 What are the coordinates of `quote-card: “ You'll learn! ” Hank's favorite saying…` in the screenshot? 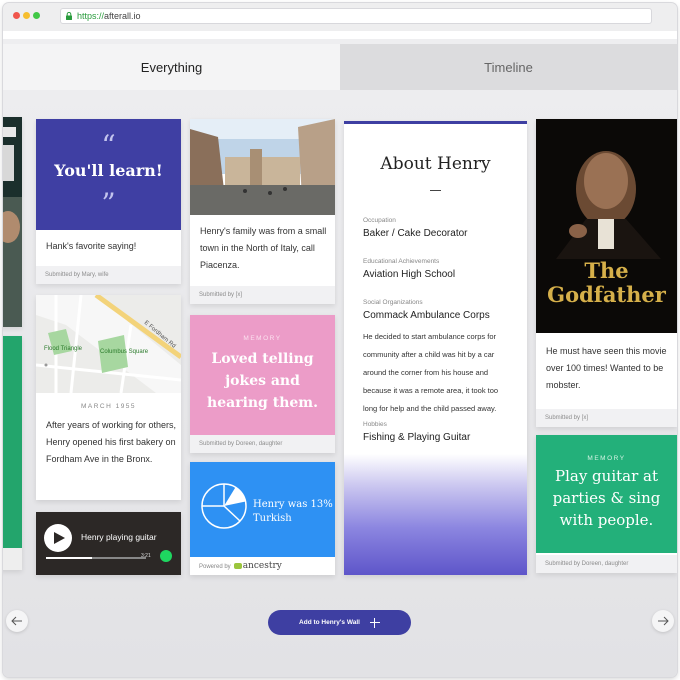 It's located at (108, 201).